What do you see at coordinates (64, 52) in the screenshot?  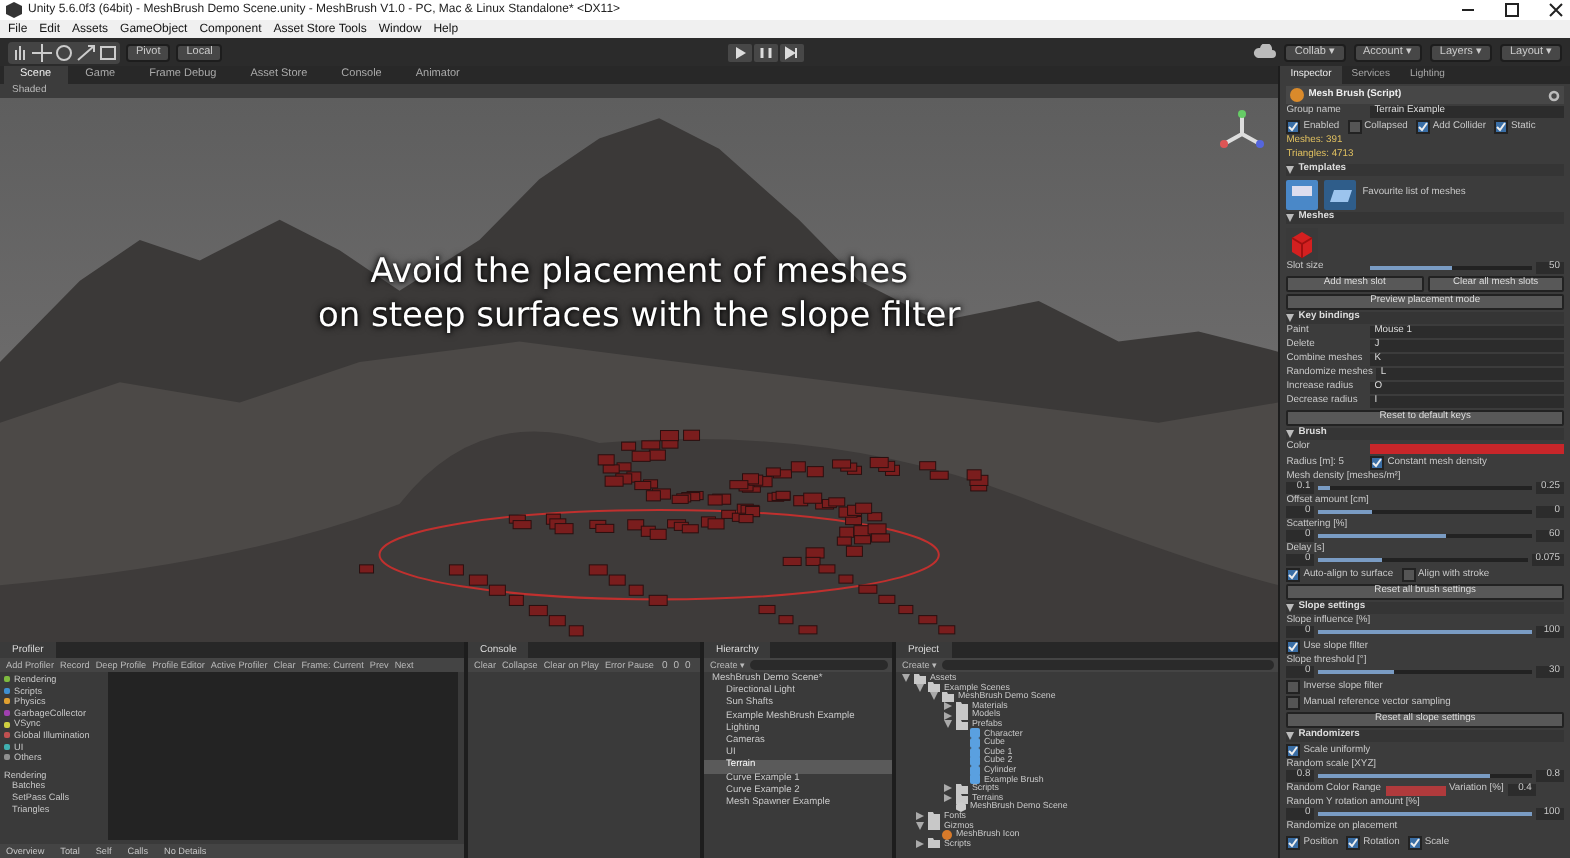 I see `rotate-icon` at bounding box center [64, 52].